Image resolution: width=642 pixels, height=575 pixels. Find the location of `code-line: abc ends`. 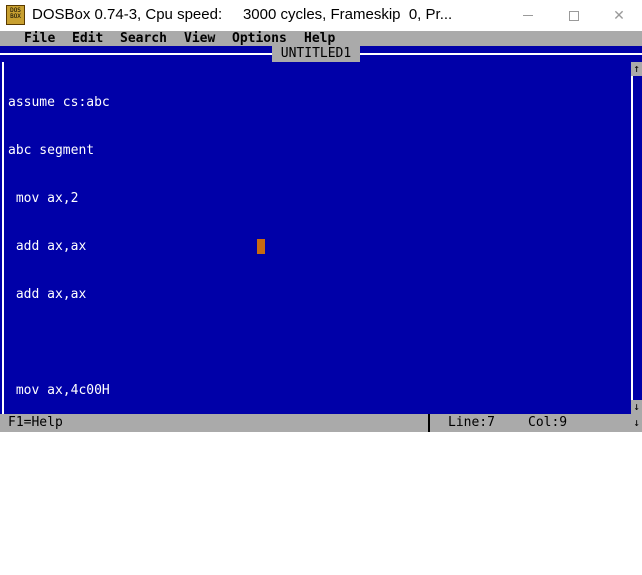

code-line: abc ends is located at coordinates (39, 486).